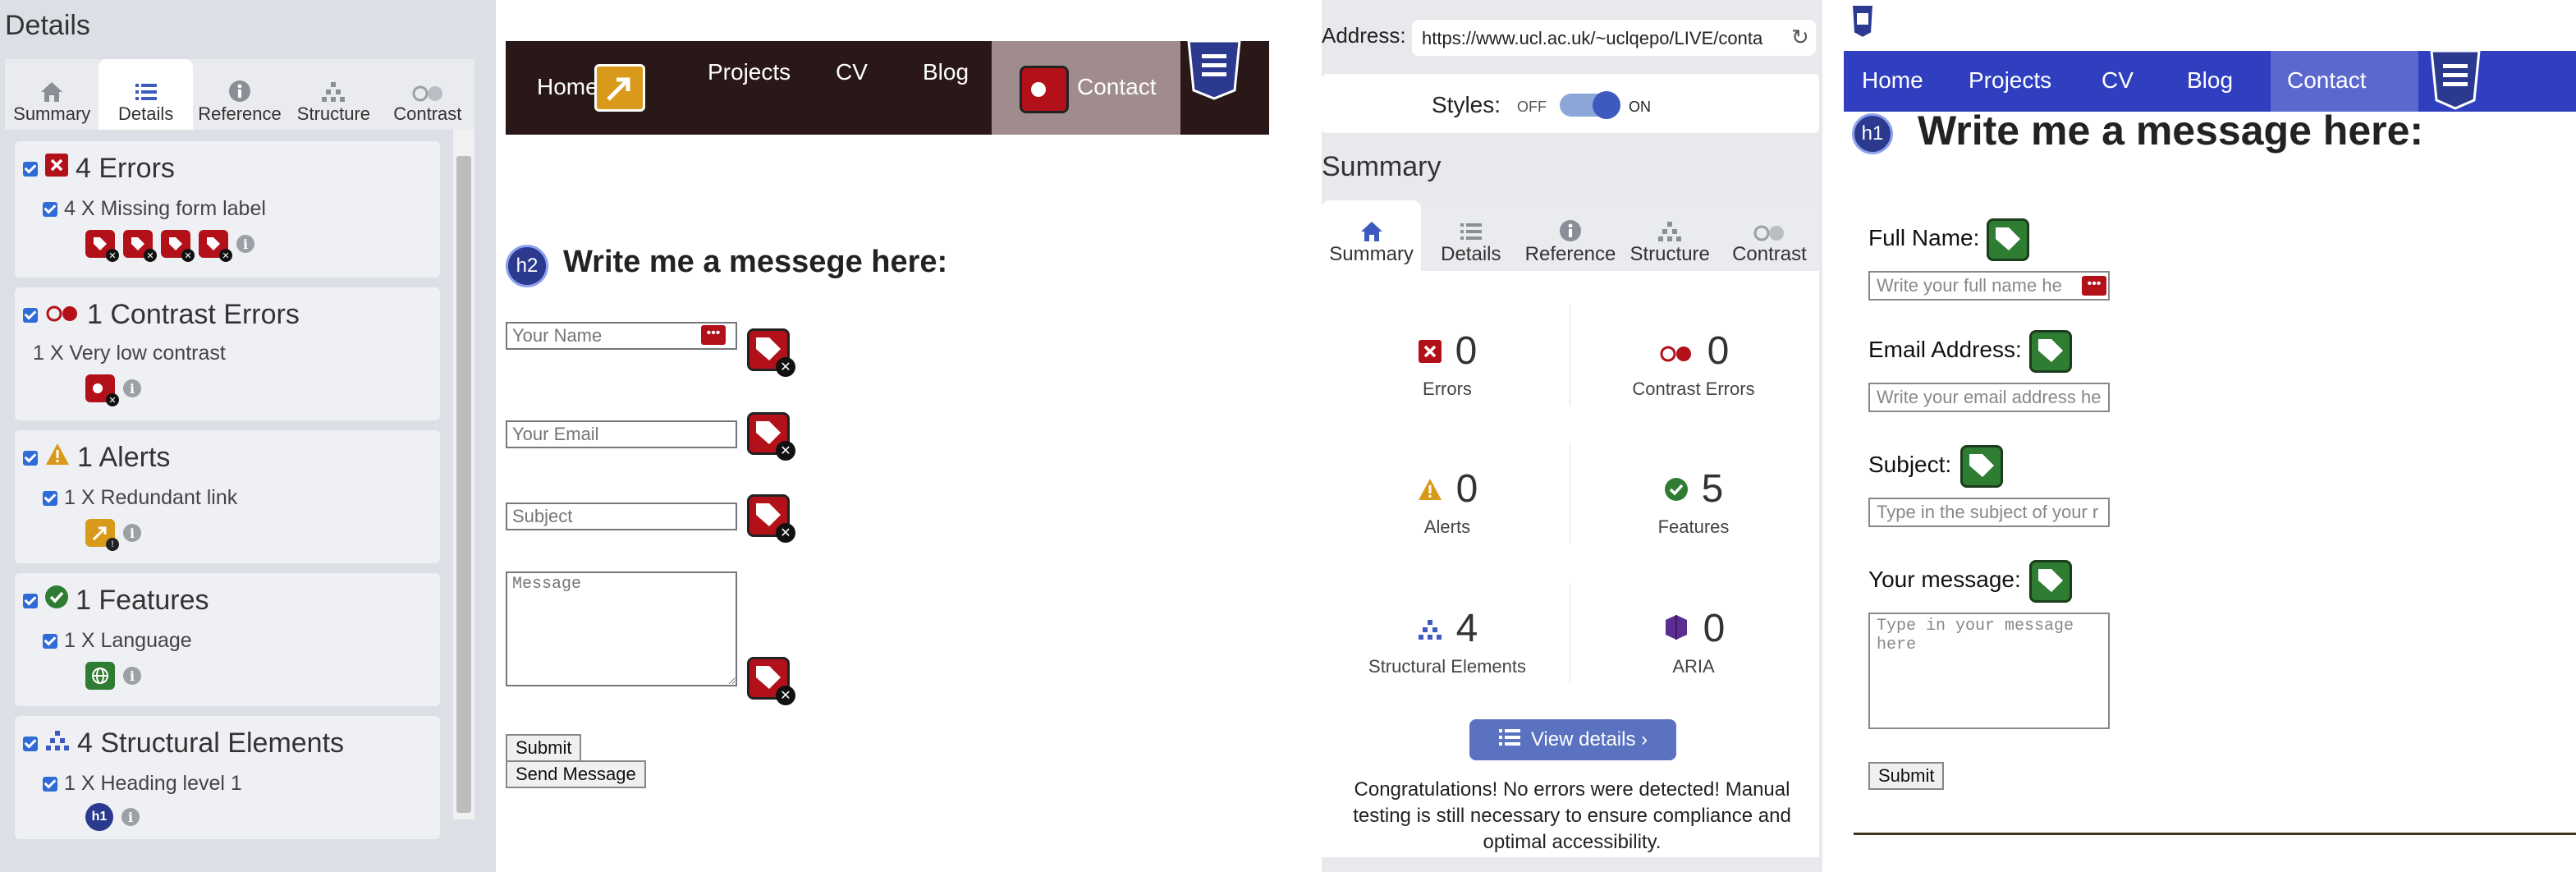 This screenshot has height=872, width=2576. What do you see at coordinates (102, 390) in the screenshot?
I see `contrast-error-icon: ✕` at bounding box center [102, 390].